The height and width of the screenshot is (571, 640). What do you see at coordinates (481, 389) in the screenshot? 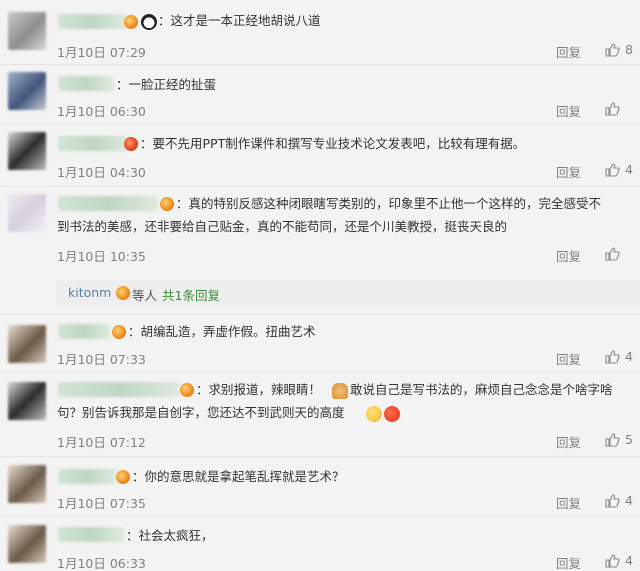
I see `comment-text-part-2: 敢说自己是写书法的，麻烦自己念念是个啥字啥` at bounding box center [481, 389].